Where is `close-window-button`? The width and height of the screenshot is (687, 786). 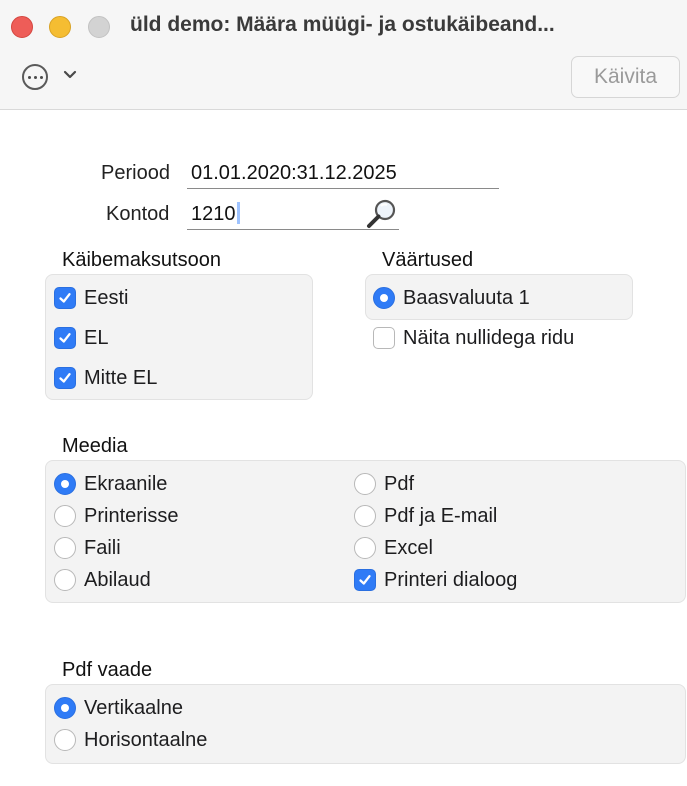 close-window-button is located at coordinates (22, 27).